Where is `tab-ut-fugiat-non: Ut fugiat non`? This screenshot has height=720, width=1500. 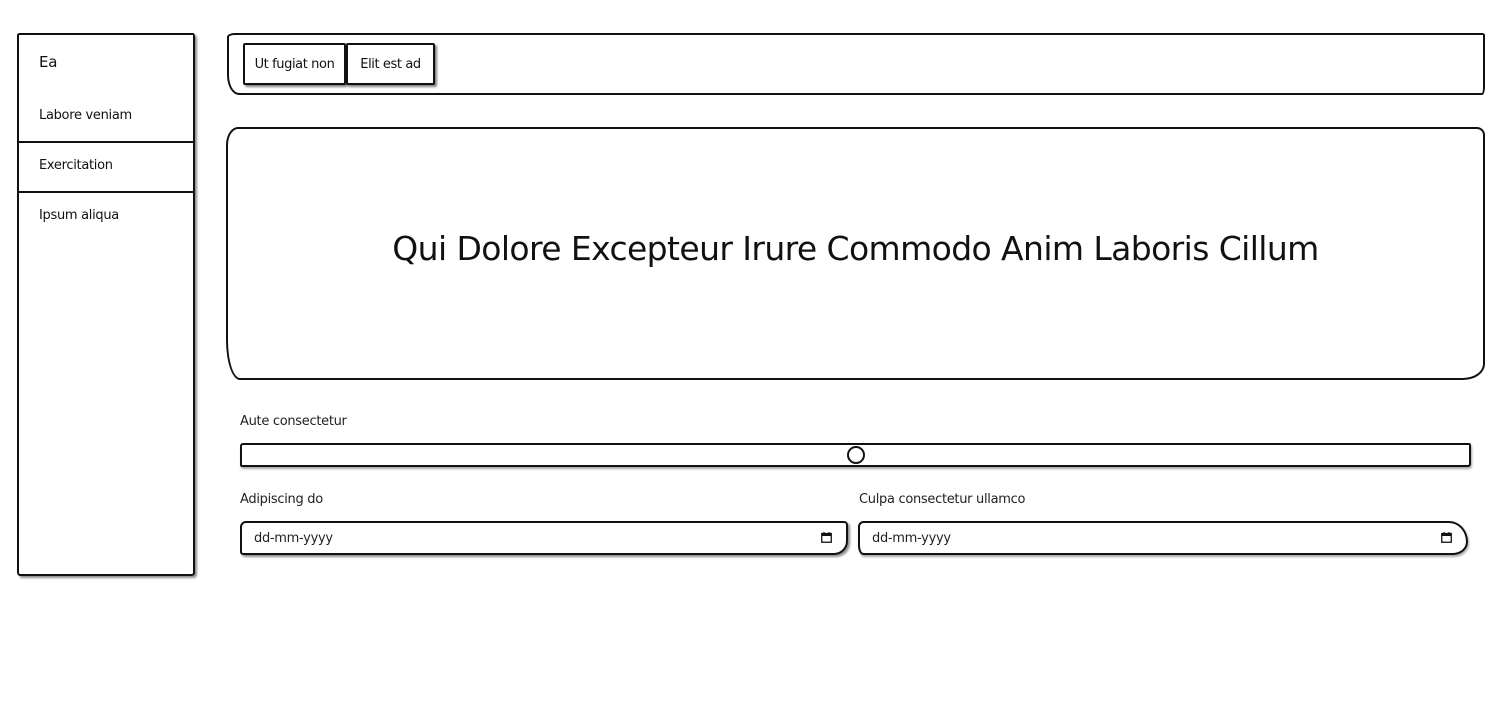
tab-ut-fugiat-non: Ut fugiat non is located at coordinates (294, 64).